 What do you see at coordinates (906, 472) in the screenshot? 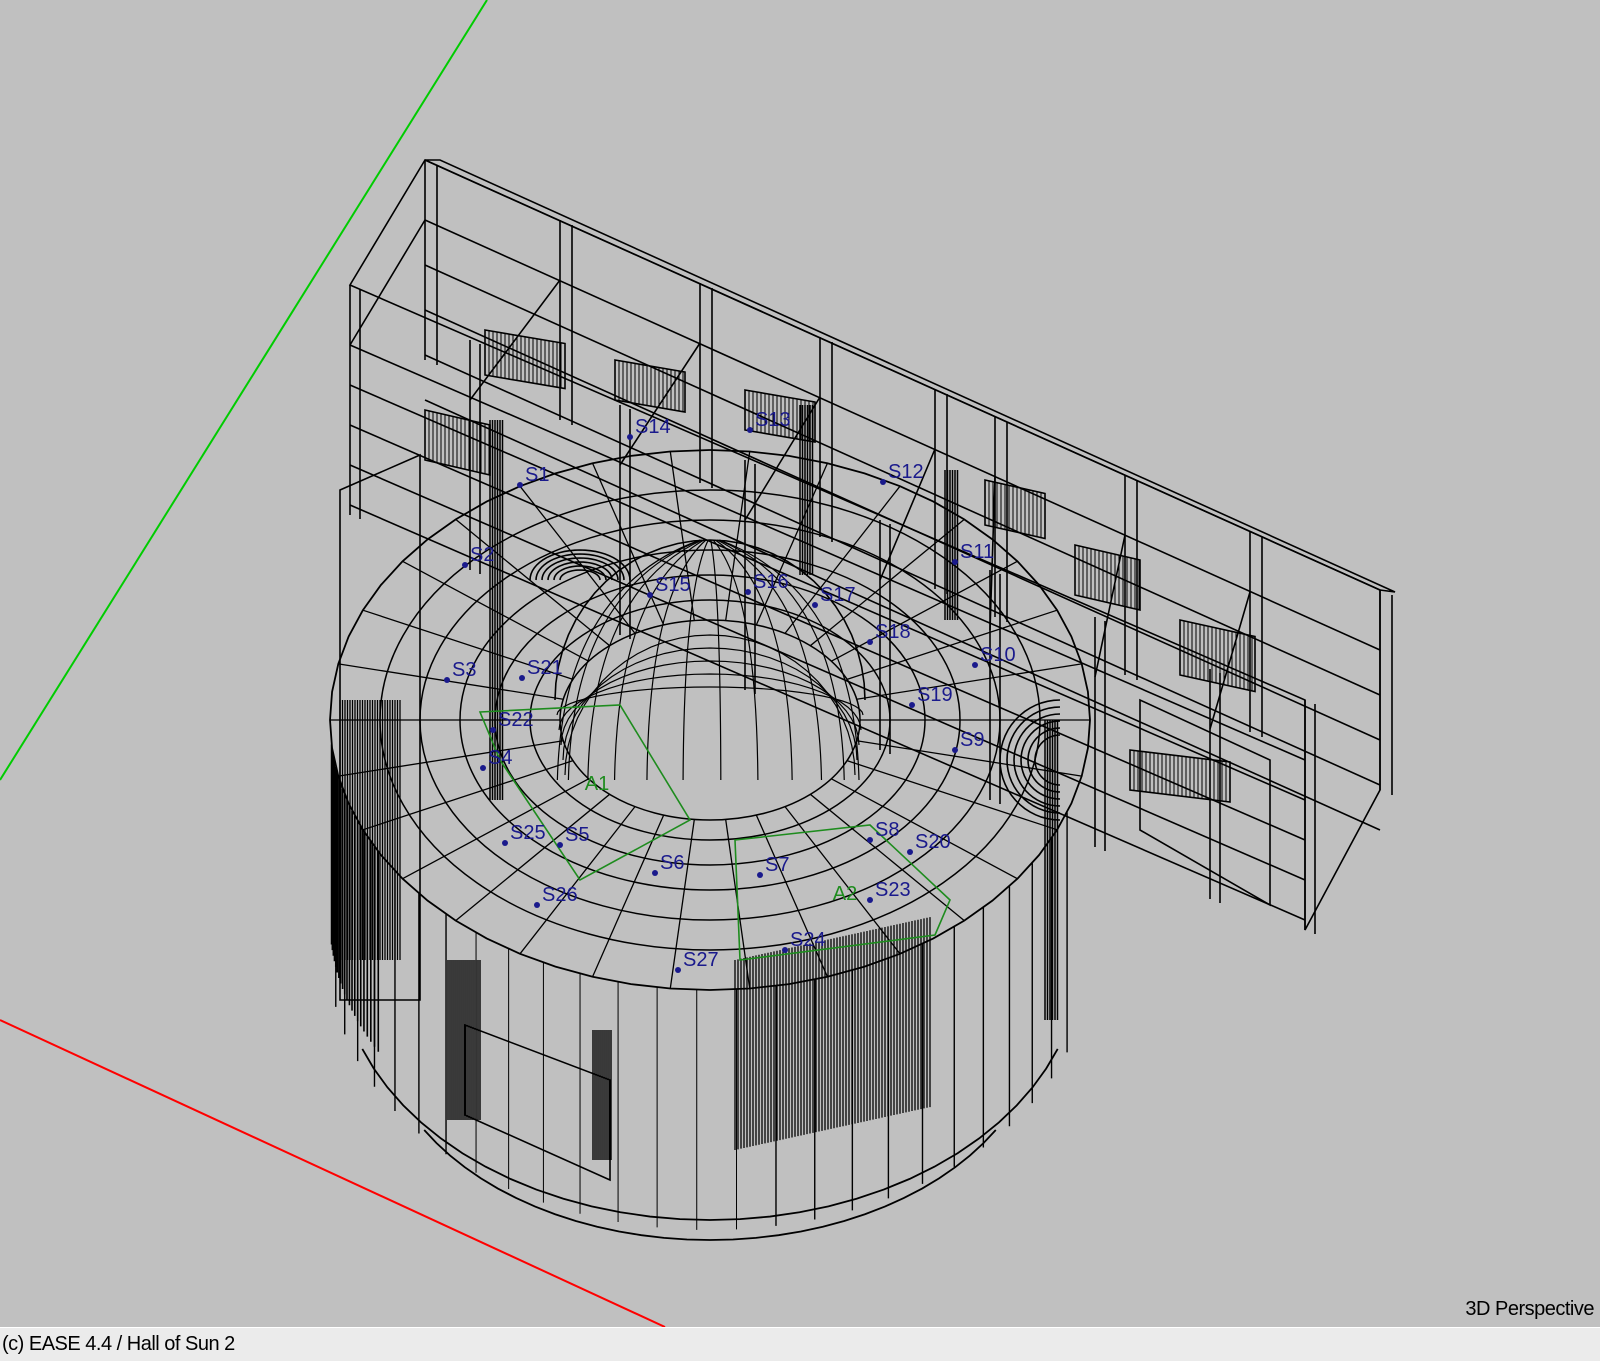
I see `source-label-s12: S12` at bounding box center [906, 472].